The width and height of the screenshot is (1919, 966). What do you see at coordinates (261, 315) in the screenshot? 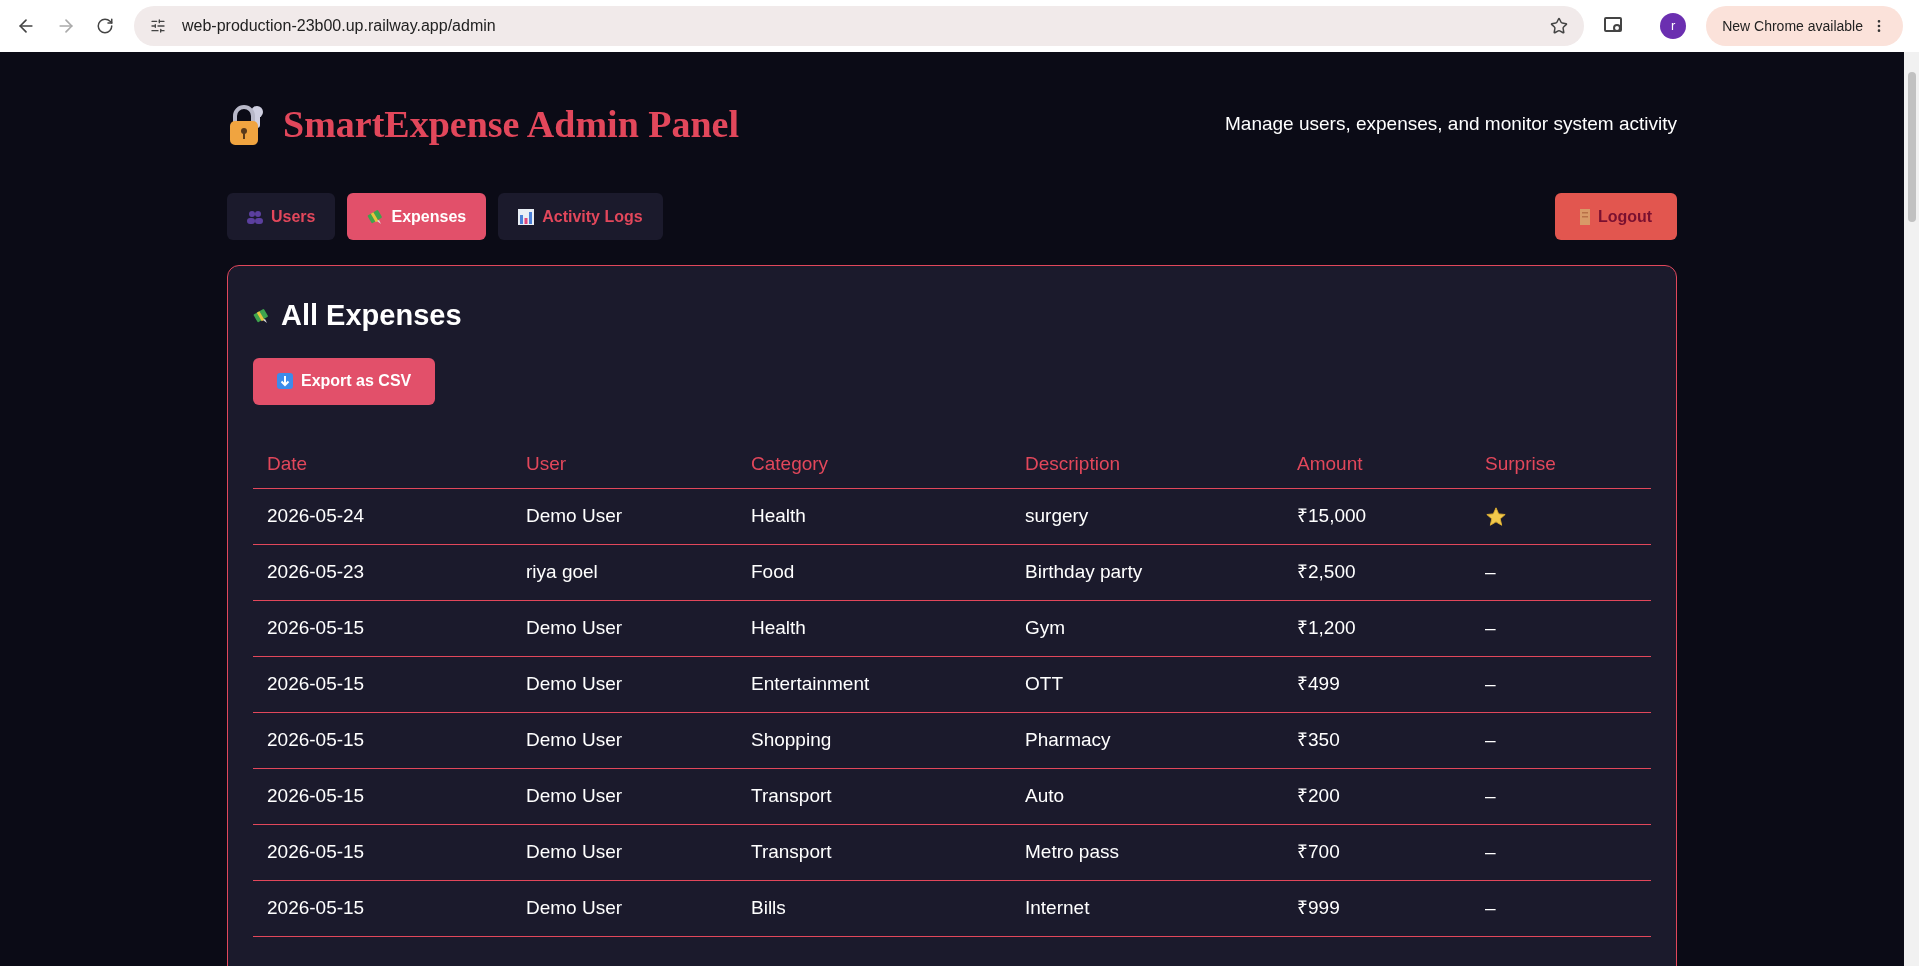
I see `money-icon` at bounding box center [261, 315].